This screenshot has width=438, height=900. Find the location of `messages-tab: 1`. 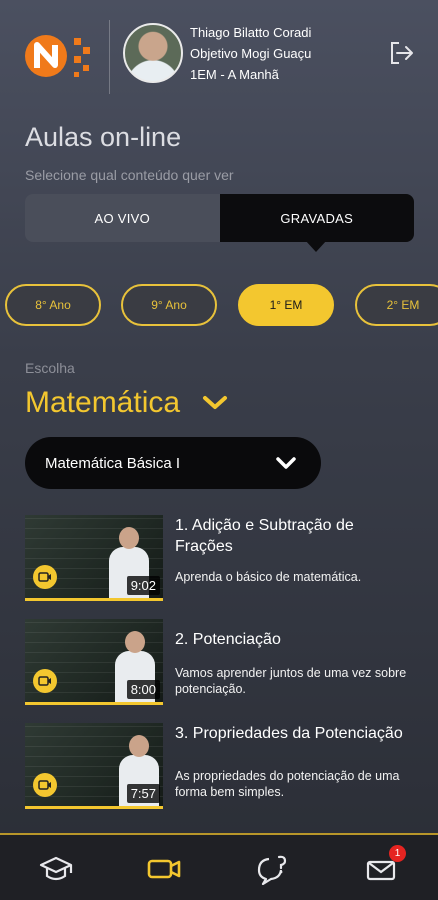

messages-tab: 1 is located at coordinates (386, 865).